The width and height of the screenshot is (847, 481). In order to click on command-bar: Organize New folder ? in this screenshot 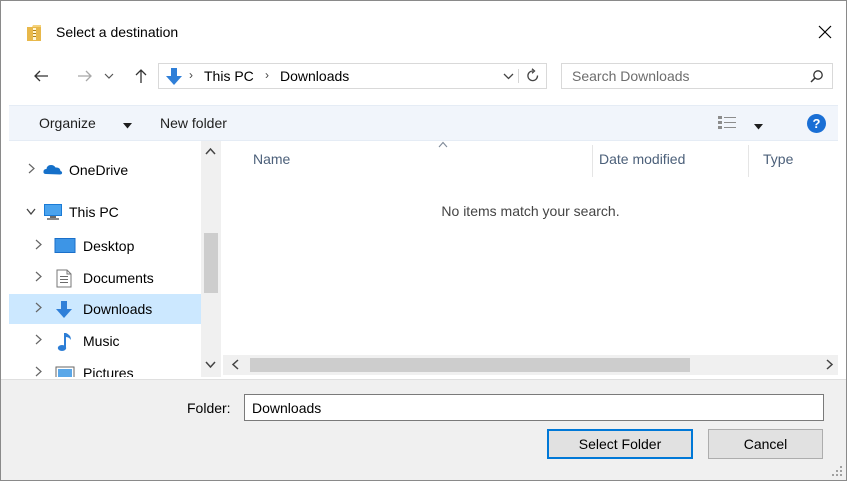, I will do `click(423, 123)`.